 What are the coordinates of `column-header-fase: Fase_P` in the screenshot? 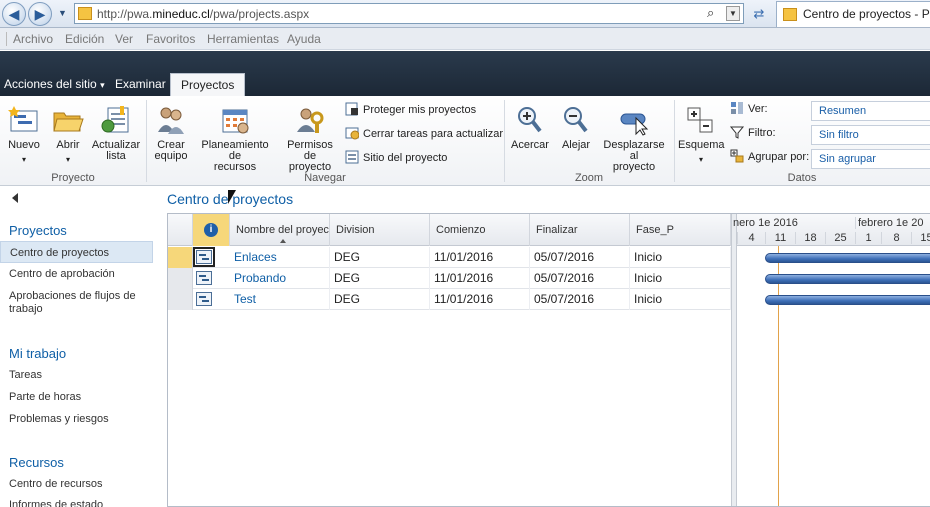 It's located at (680, 230).